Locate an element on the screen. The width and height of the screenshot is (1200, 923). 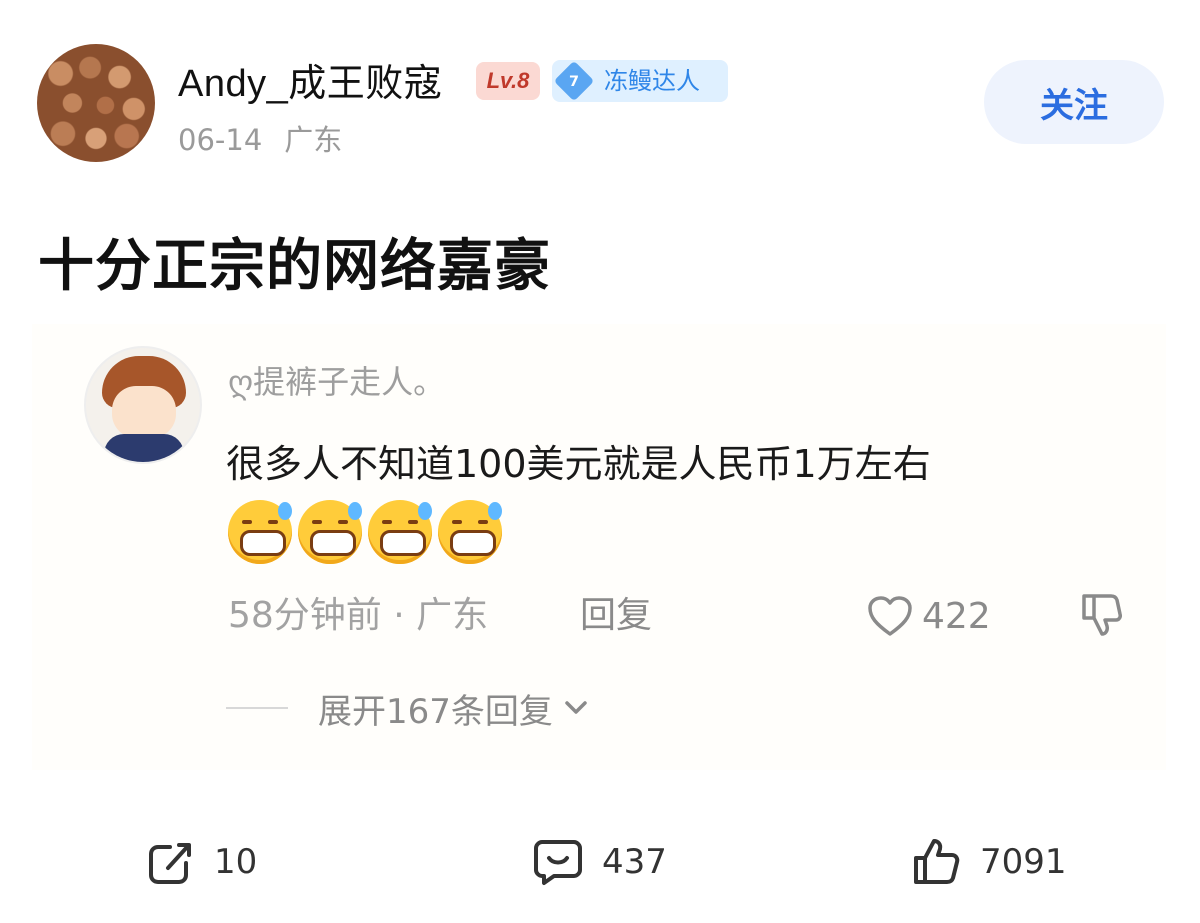
expand-replies: 展开167条回复 is located at coordinates (409, 708).